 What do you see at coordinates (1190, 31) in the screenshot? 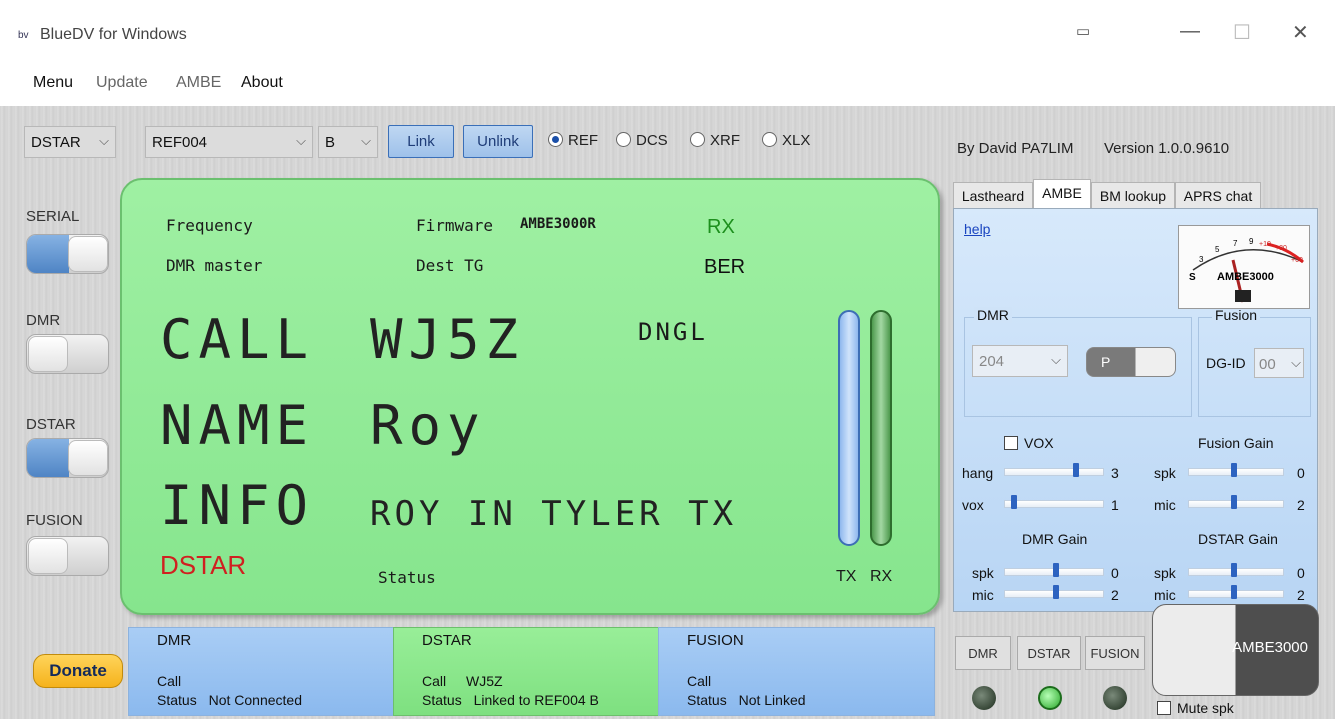
I see `minimize-button: —` at bounding box center [1190, 31].